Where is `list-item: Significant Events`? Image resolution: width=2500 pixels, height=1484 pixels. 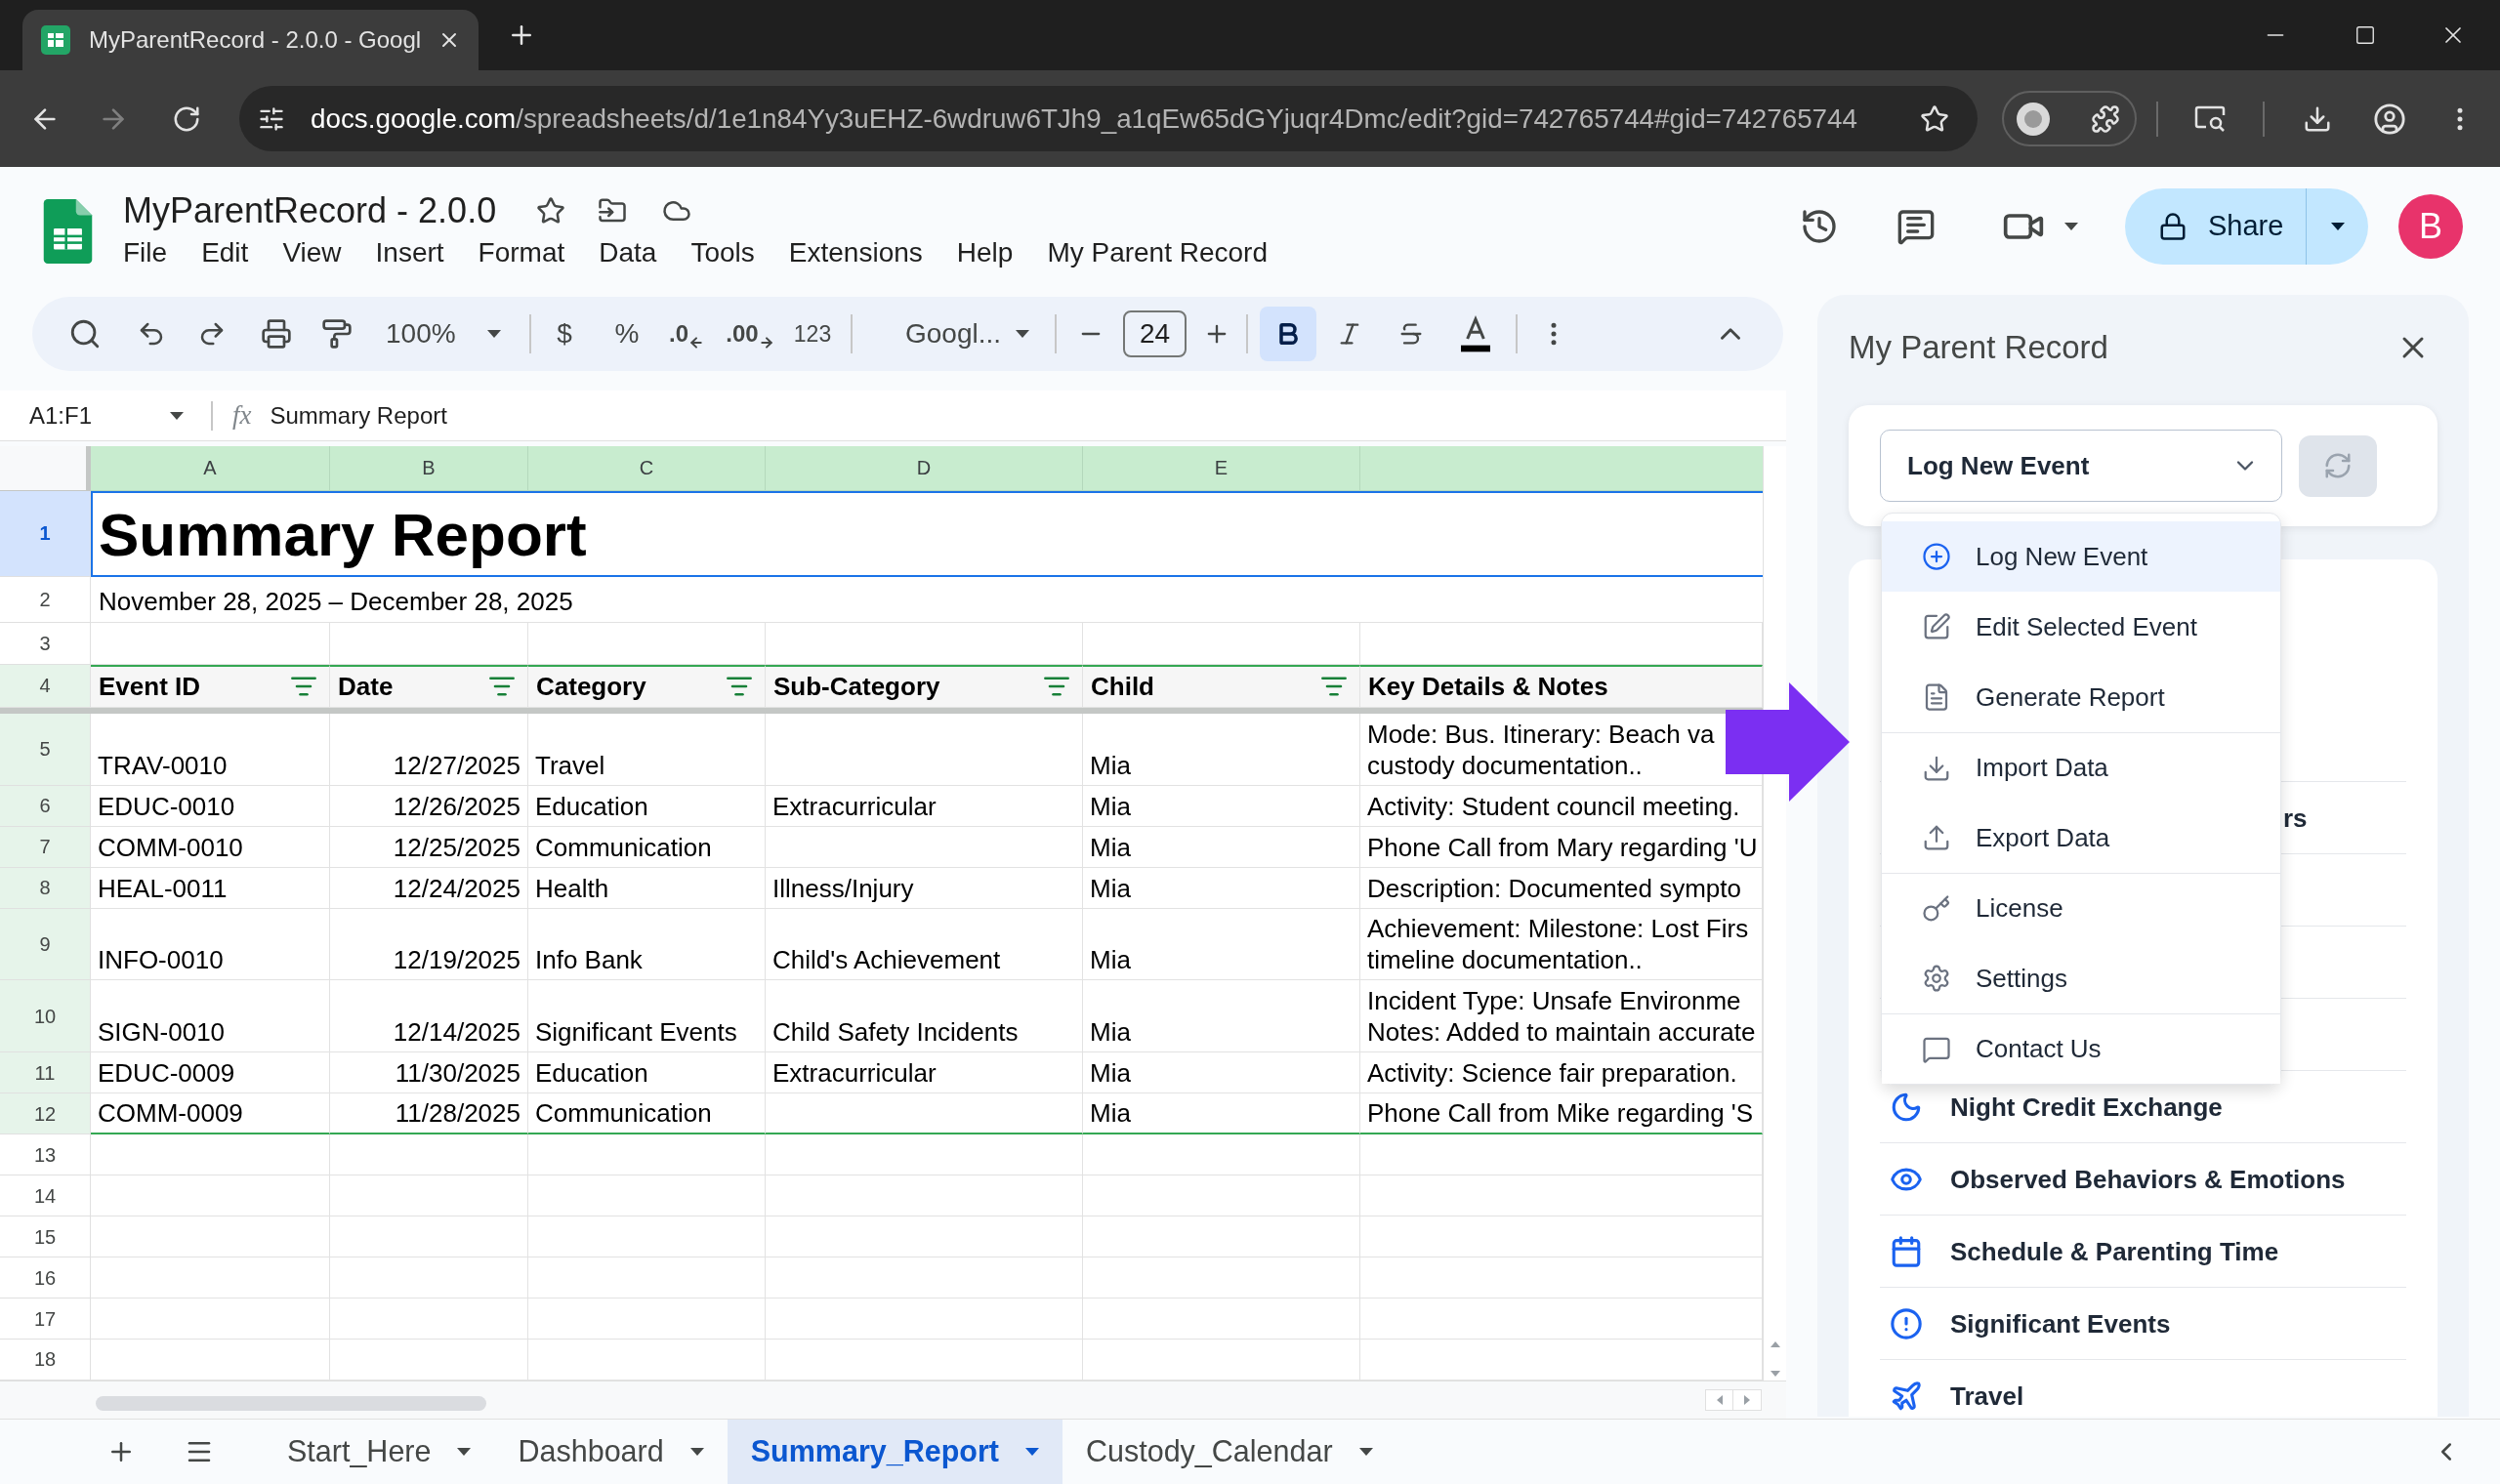 list-item: Significant Events is located at coordinates (2030, 1323).